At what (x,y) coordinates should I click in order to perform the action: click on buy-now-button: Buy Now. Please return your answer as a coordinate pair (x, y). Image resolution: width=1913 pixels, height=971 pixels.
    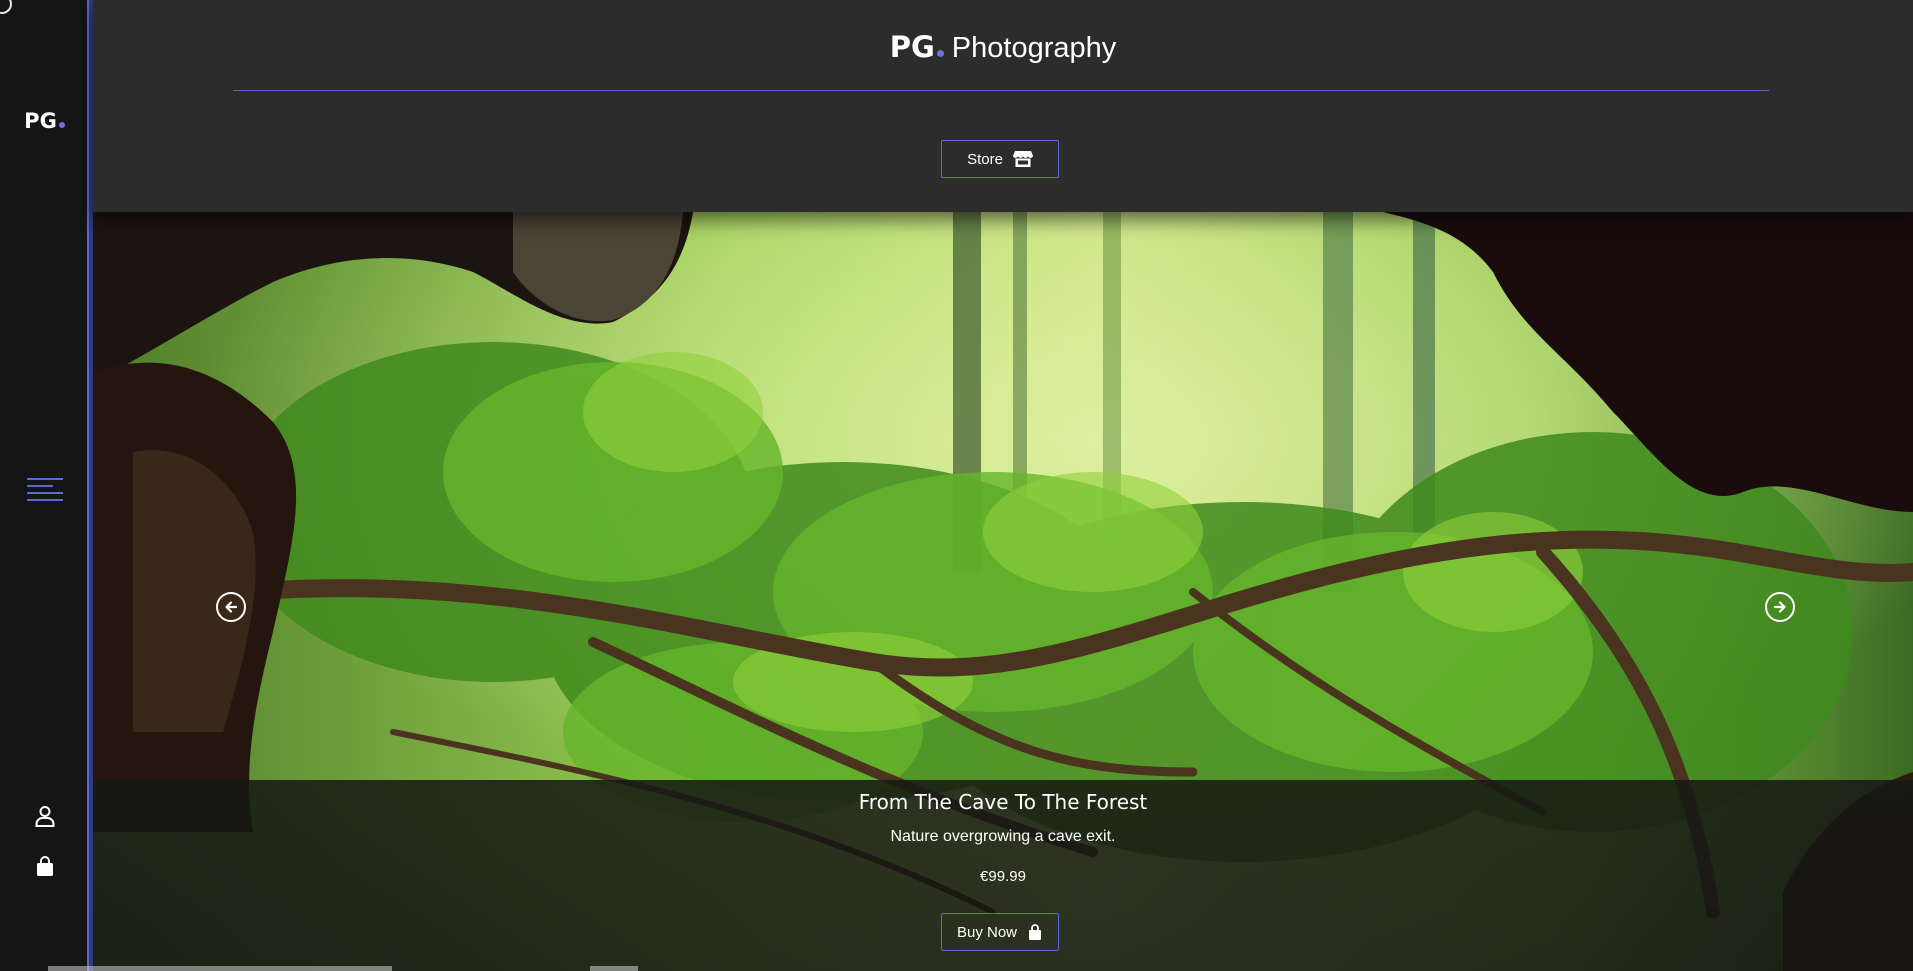
    Looking at the image, I should click on (1000, 932).